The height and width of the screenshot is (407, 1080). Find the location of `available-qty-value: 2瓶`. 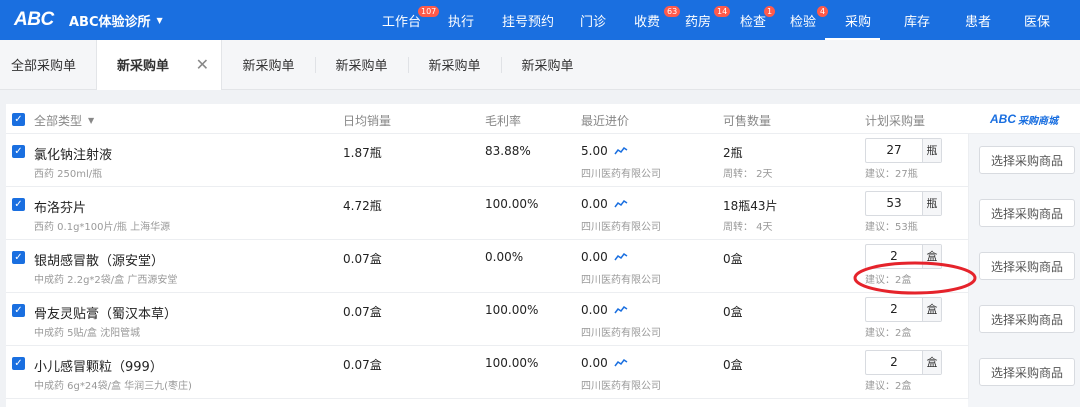

available-qty-value: 2瓶 is located at coordinates (733, 153).